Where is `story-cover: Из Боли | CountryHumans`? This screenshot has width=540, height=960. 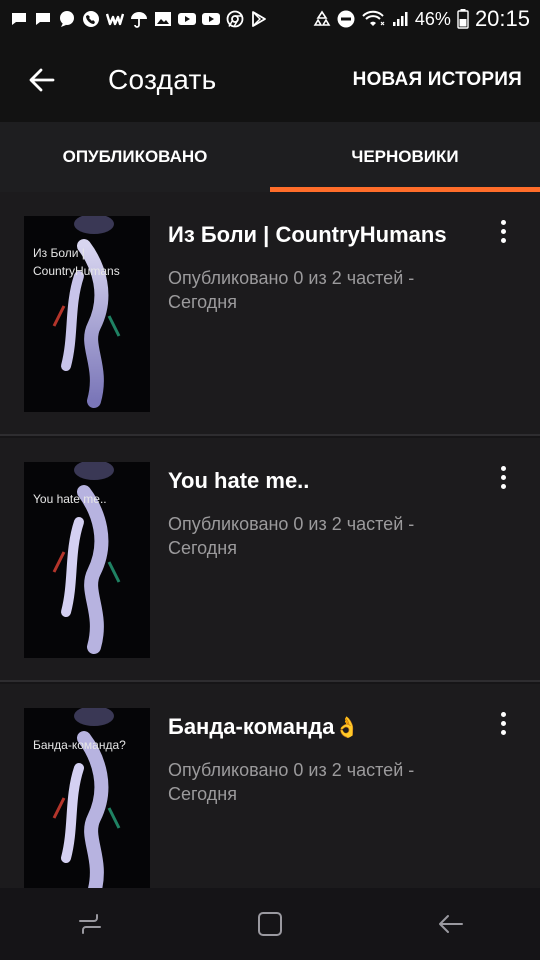 story-cover: Из Боли | CountryHumans is located at coordinates (87, 314).